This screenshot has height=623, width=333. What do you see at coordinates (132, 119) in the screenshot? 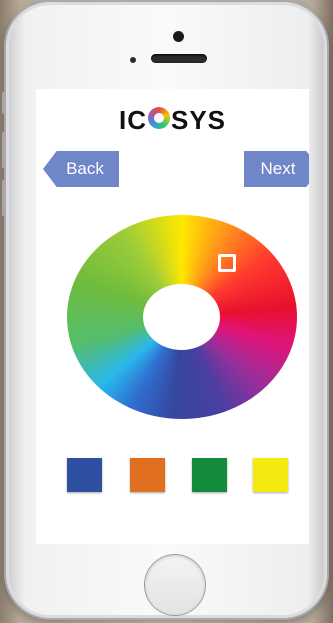
I see `logo-text-start: IC` at bounding box center [132, 119].